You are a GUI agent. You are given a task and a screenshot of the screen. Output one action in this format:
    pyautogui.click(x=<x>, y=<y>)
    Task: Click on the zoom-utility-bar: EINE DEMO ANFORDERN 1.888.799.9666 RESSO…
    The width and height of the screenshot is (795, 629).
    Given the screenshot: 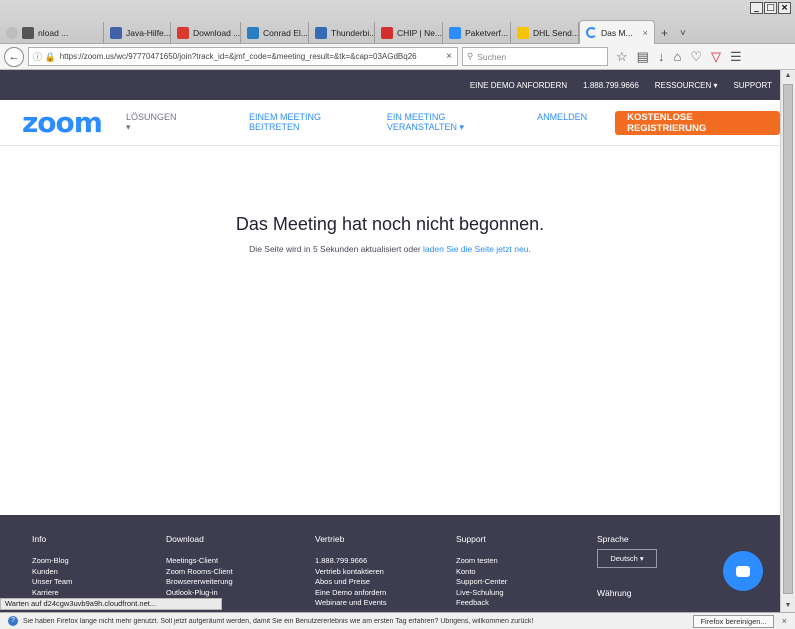 What is the action you would take?
    pyautogui.click(x=390, y=85)
    